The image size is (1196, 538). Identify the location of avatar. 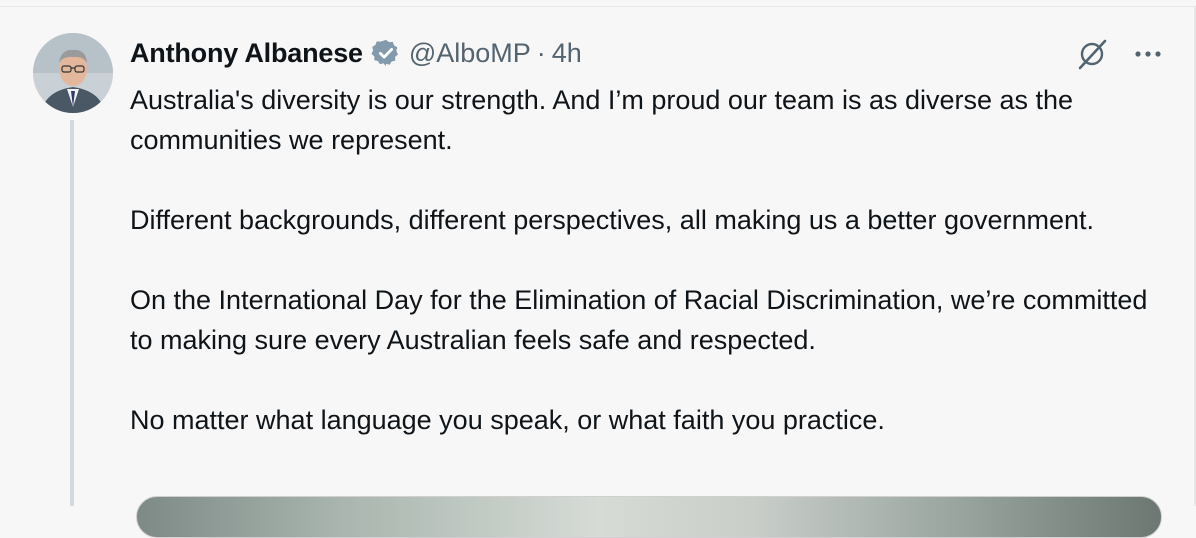
(73, 73).